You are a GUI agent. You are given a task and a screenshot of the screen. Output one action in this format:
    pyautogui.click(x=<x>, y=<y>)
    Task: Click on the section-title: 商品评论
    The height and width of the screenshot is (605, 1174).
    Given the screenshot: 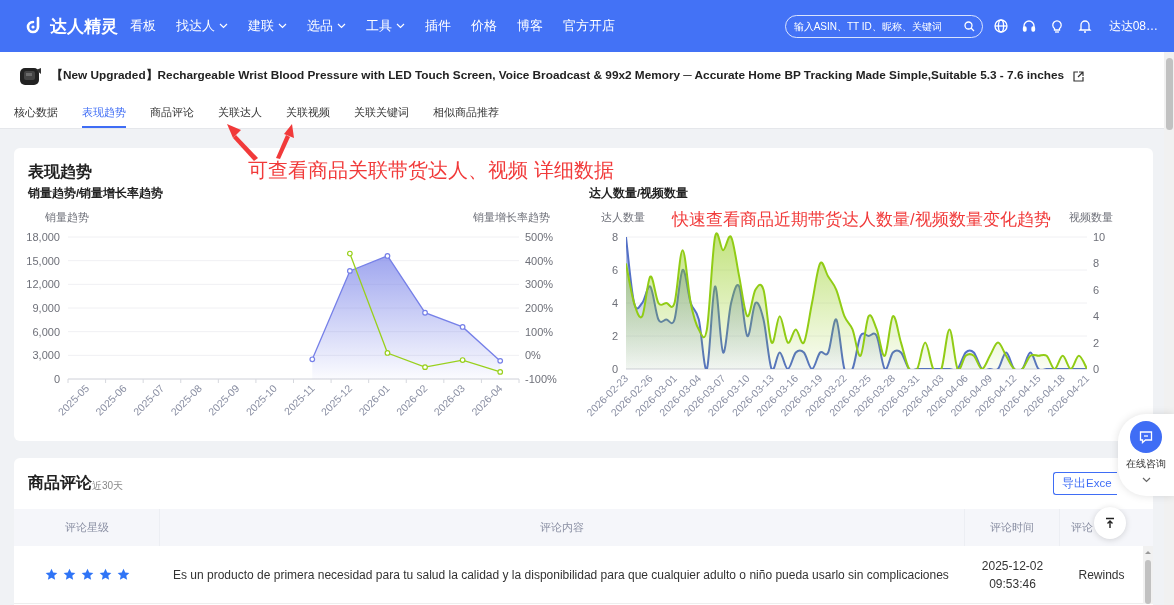 What is the action you would take?
    pyautogui.click(x=60, y=483)
    